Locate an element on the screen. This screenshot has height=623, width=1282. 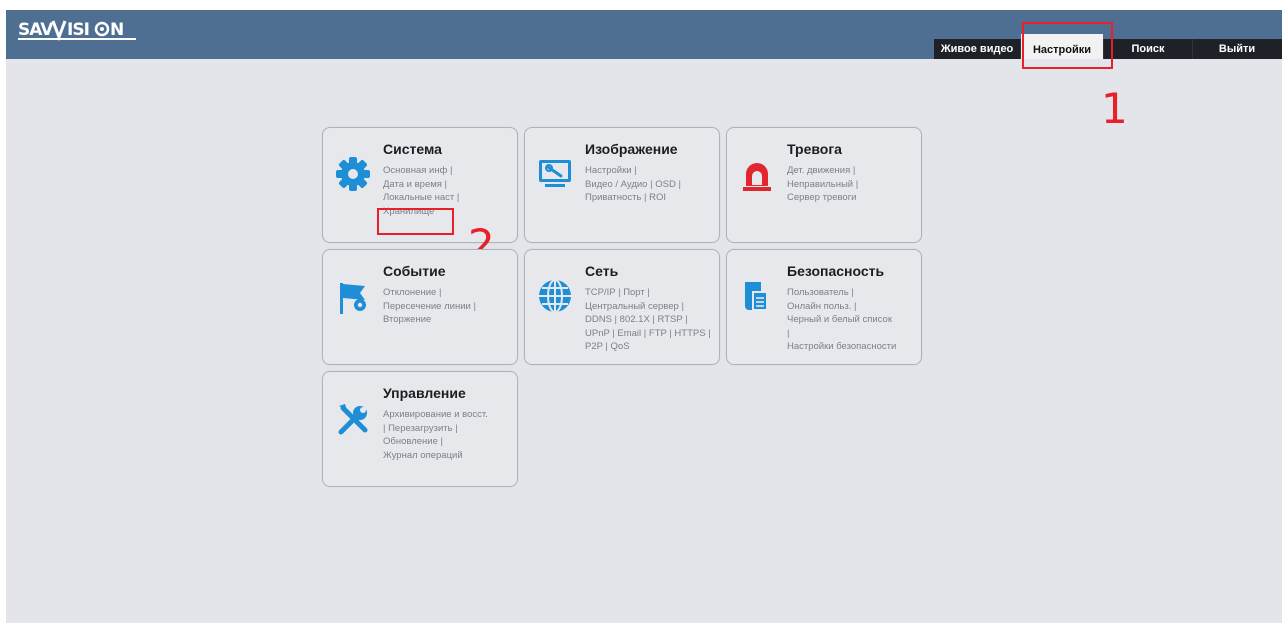
link-upnp-email-ftp-https: UPnP | Email | FTP | HTTPS | is located at coordinates (651, 334).